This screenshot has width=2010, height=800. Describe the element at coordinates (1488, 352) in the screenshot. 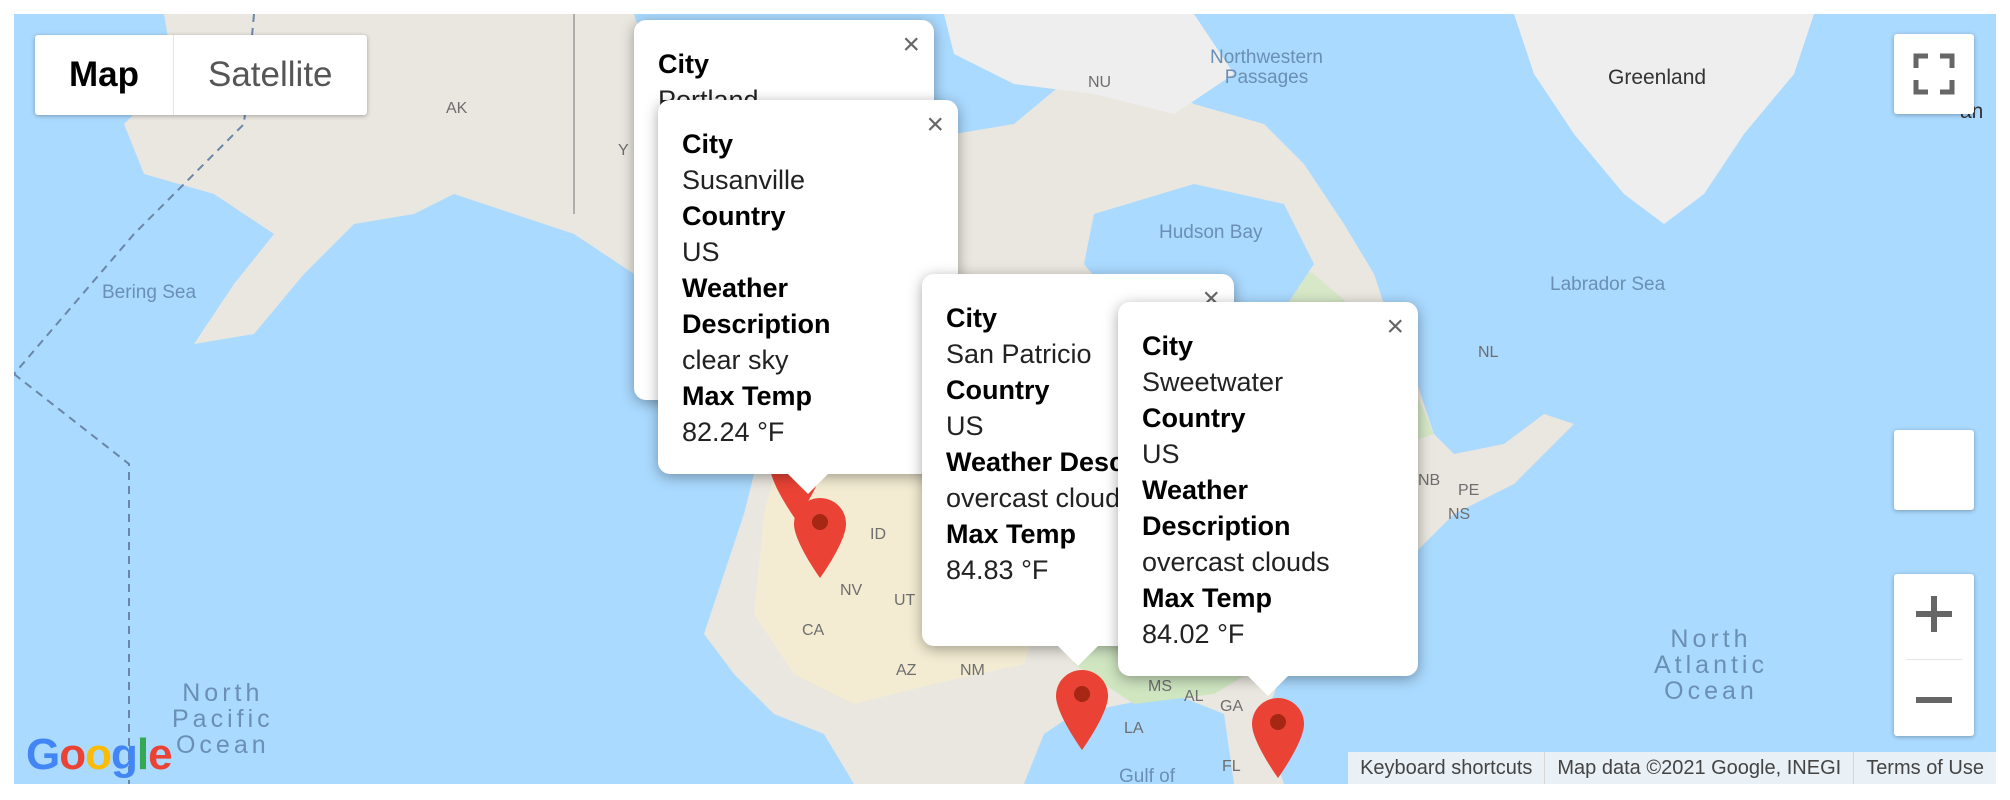

I see `label-nl: NL` at that location.